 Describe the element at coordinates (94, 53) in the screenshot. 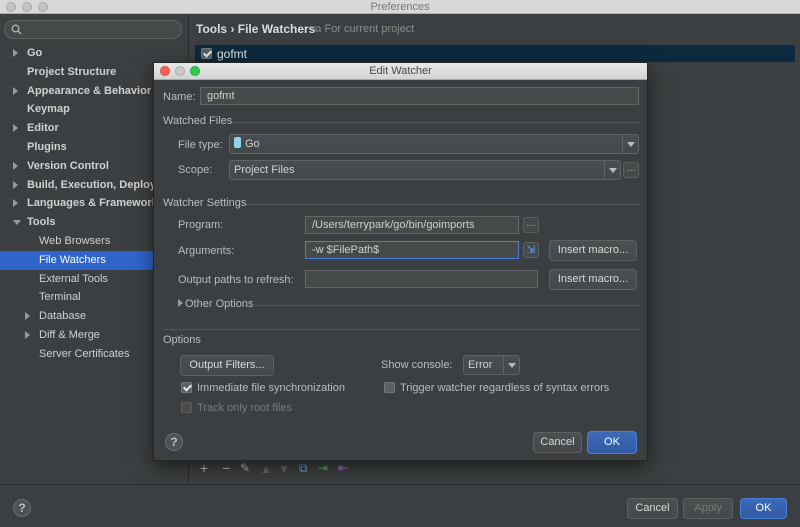

I see `sidebar-item: Go` at that location.